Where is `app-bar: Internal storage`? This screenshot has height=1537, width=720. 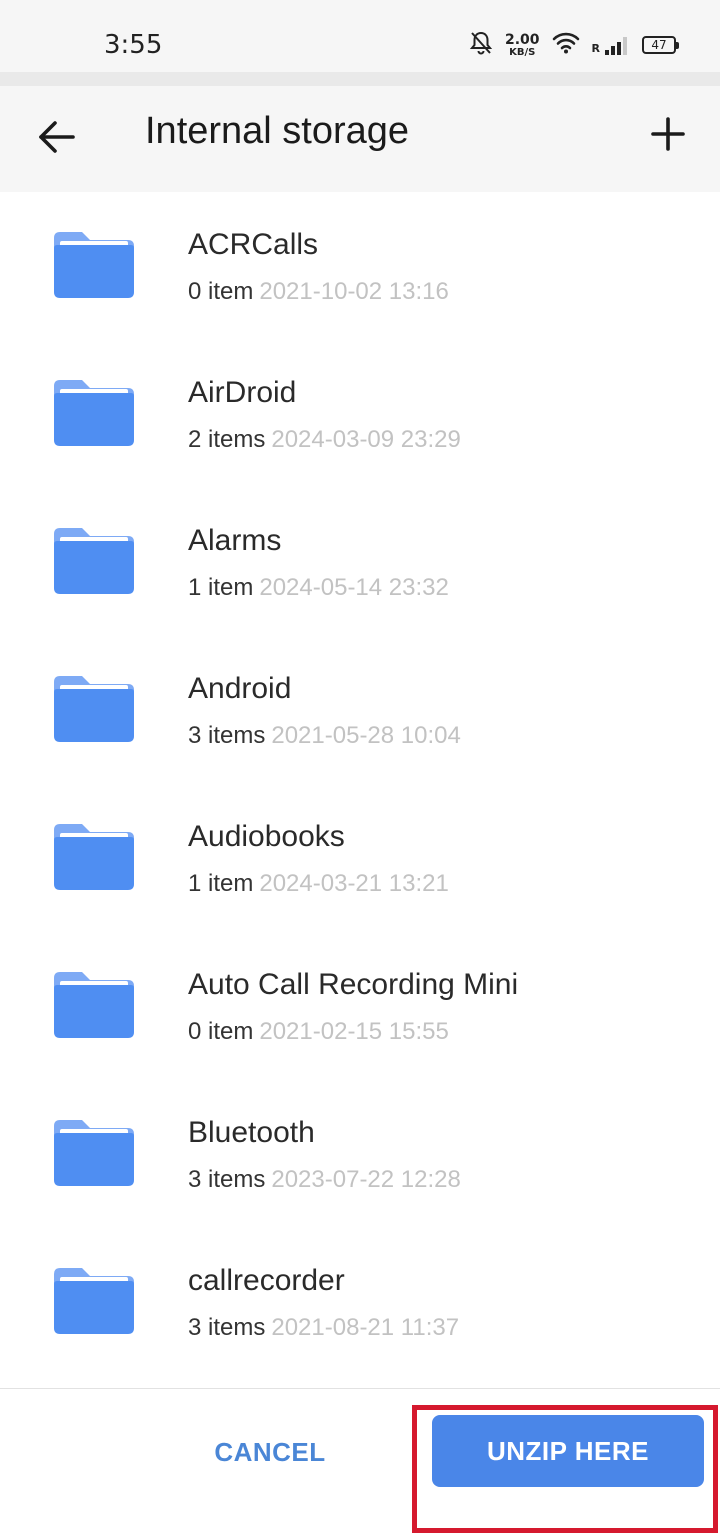
app-bar: Internal storage is located at coordinates (360, 139).